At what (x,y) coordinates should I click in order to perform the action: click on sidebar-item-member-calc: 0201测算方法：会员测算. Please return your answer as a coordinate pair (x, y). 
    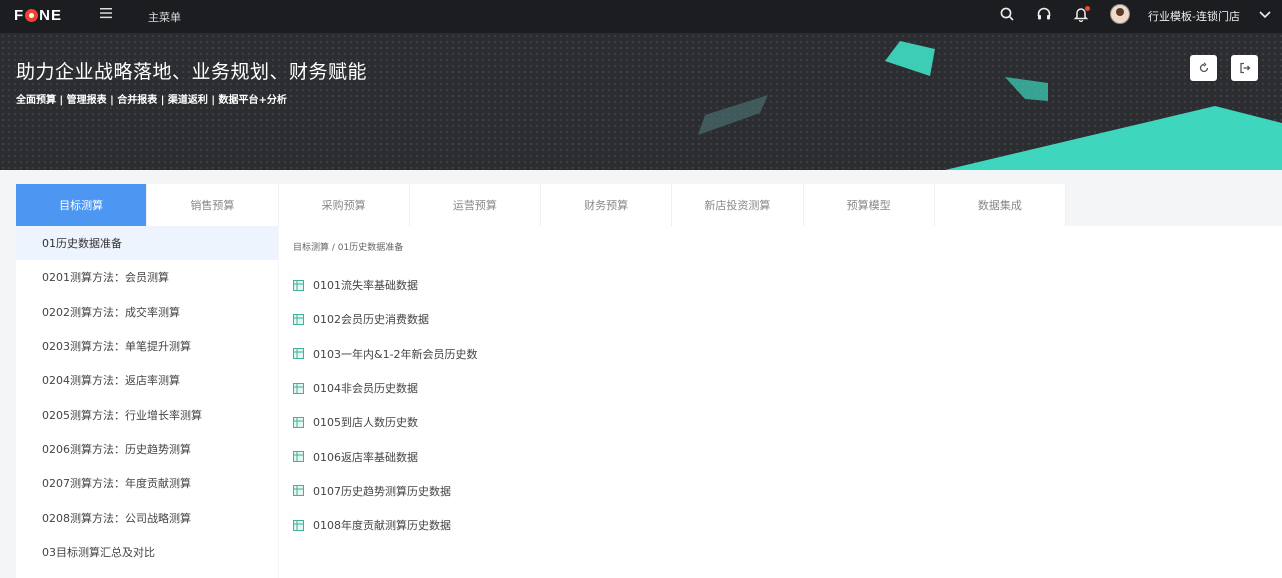
    Looking at the image, I should click on (147, 277).